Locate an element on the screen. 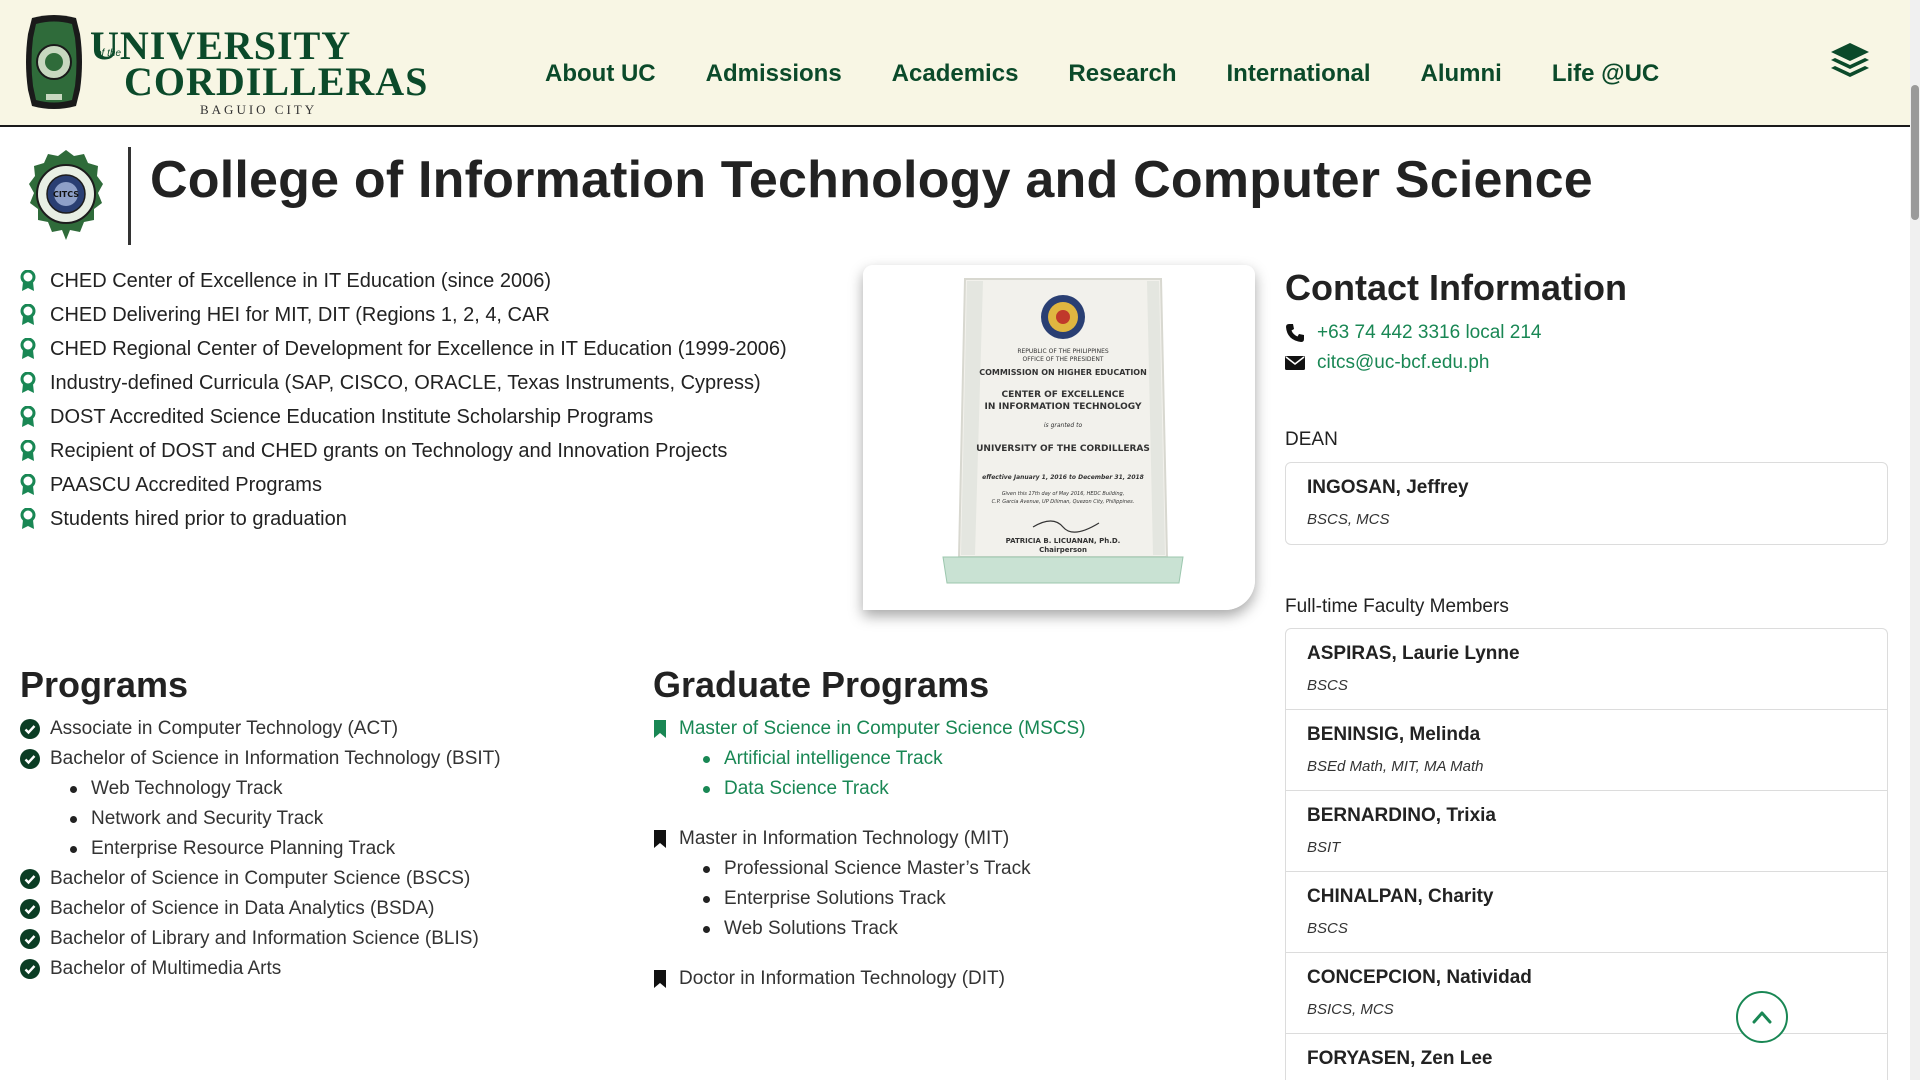  faculty-degree: BSIT is located at coordinates (1324, 847).